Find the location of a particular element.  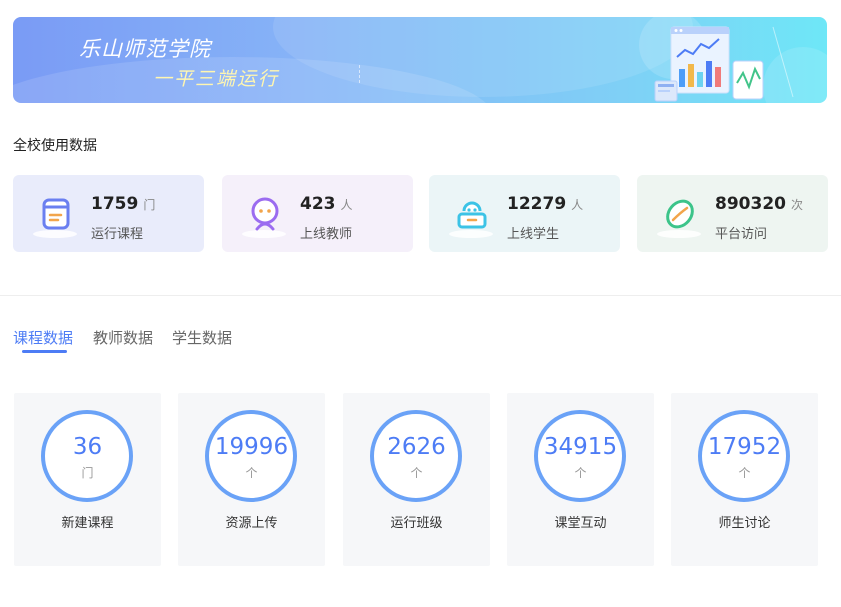

student-icon is located at coordinates (472, 215).